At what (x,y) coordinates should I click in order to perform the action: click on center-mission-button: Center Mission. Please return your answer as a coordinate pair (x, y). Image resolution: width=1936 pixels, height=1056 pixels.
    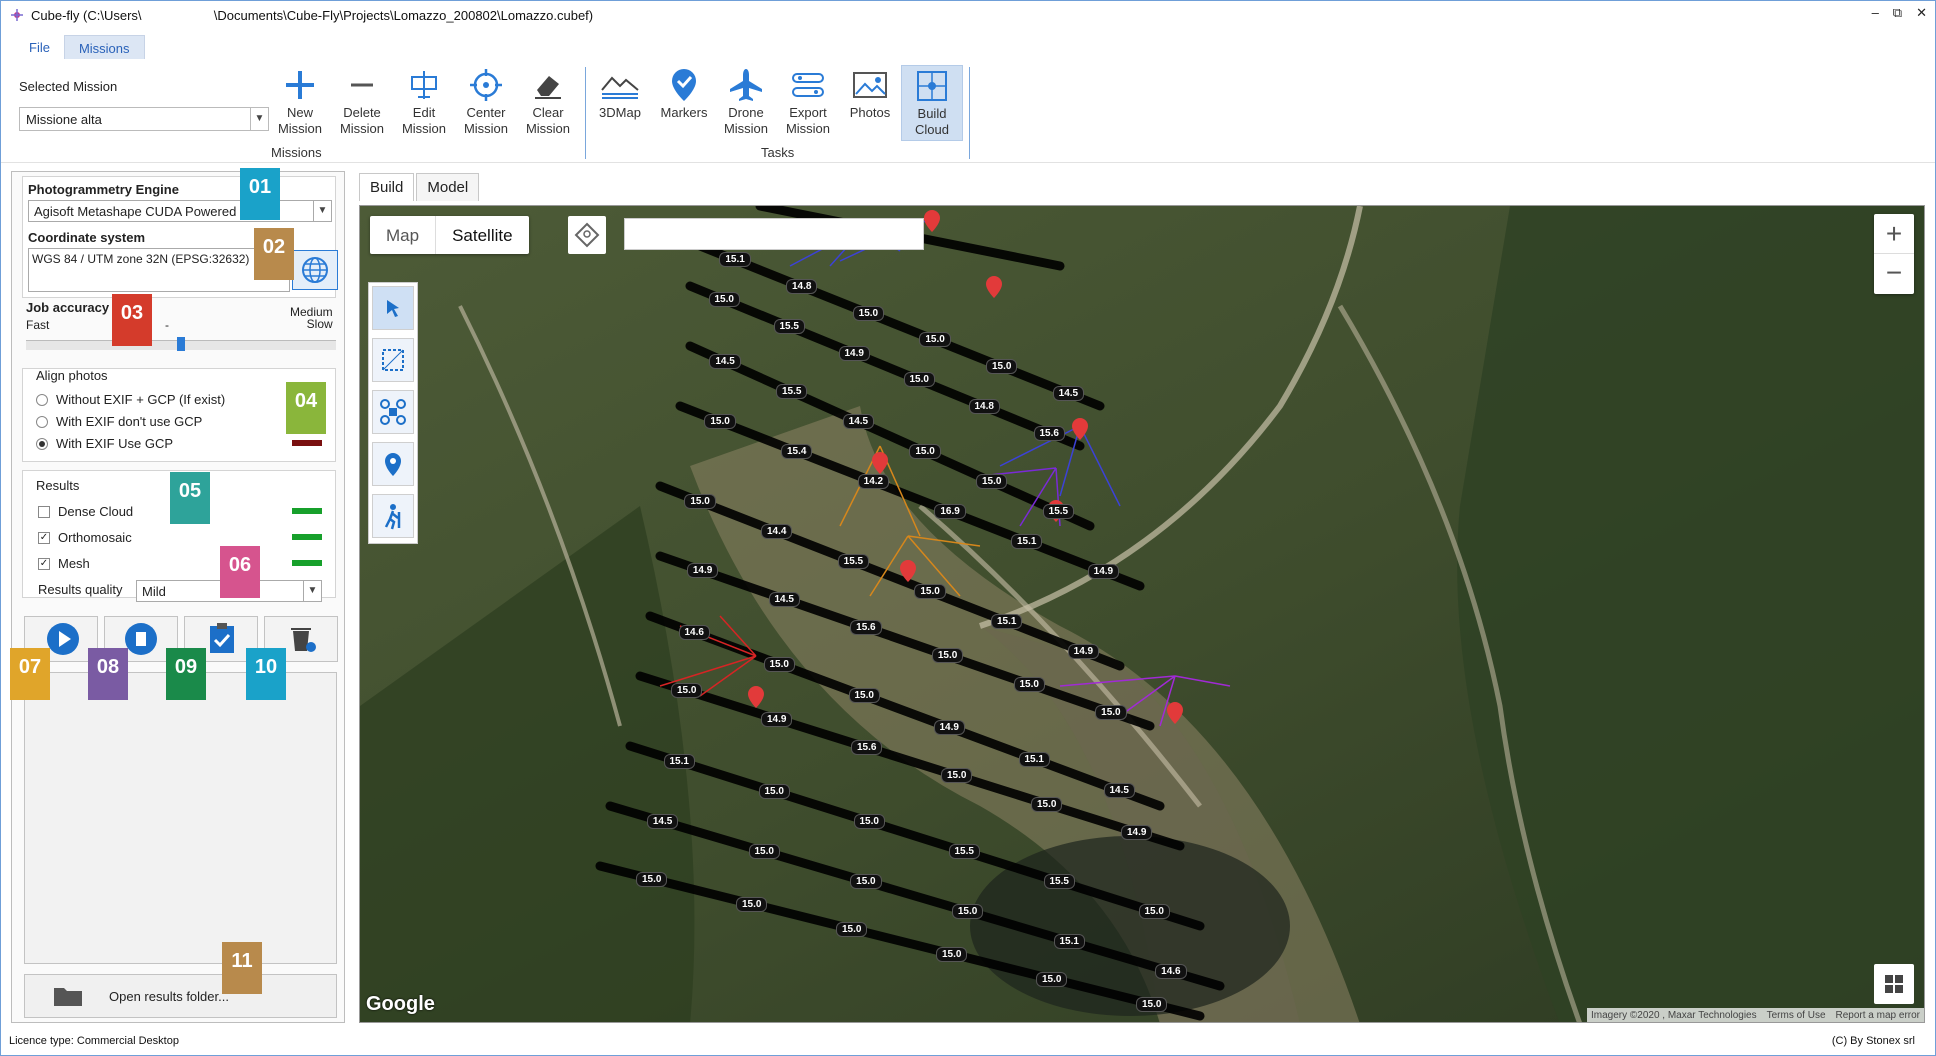
    Looking at the image, I should click on (486, 103).